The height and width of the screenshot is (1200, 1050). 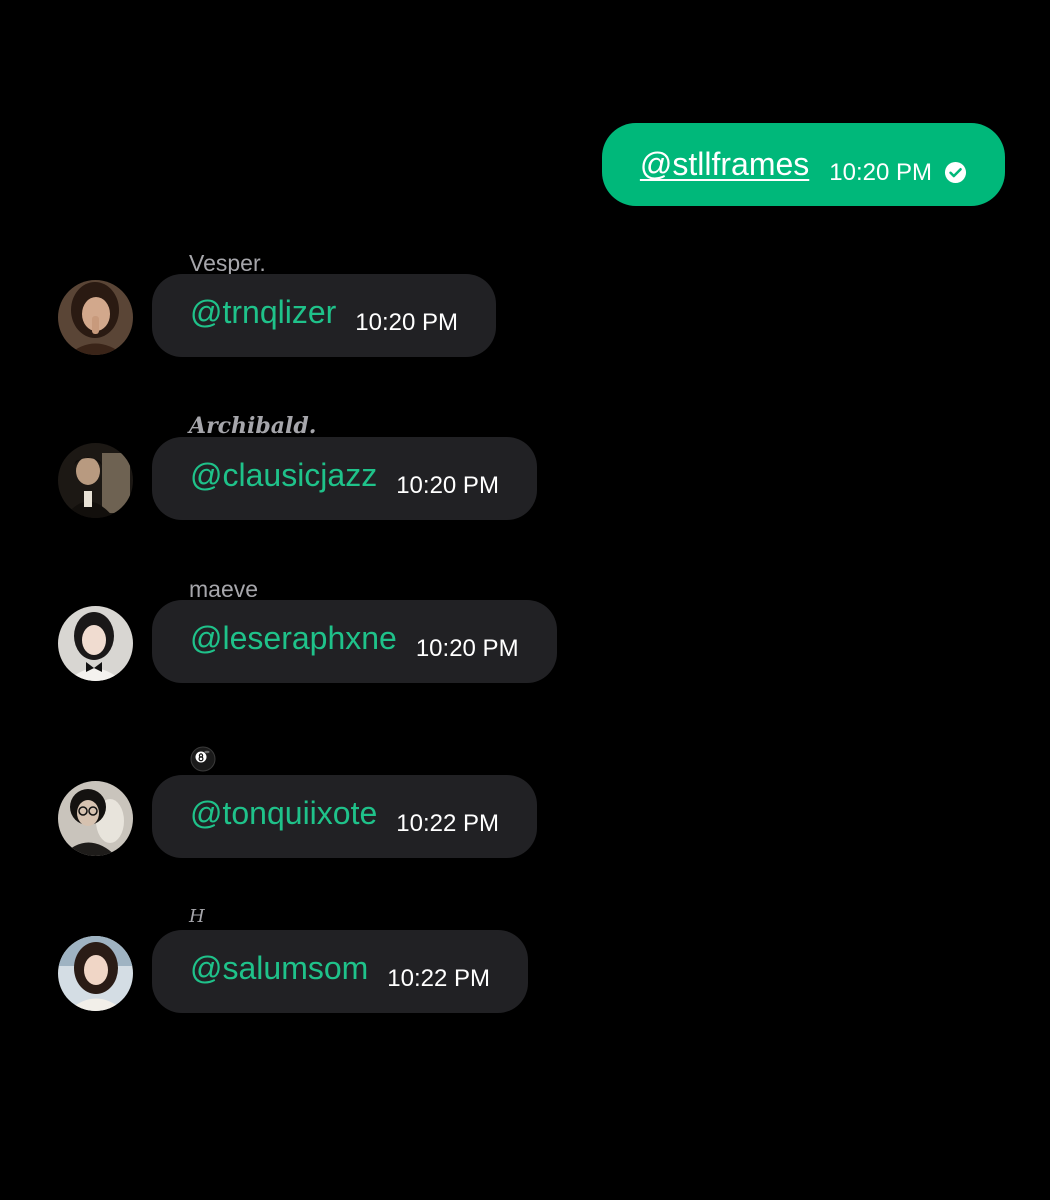 I want to click on mention-link: @stllframes, so click(x=724, y=164).